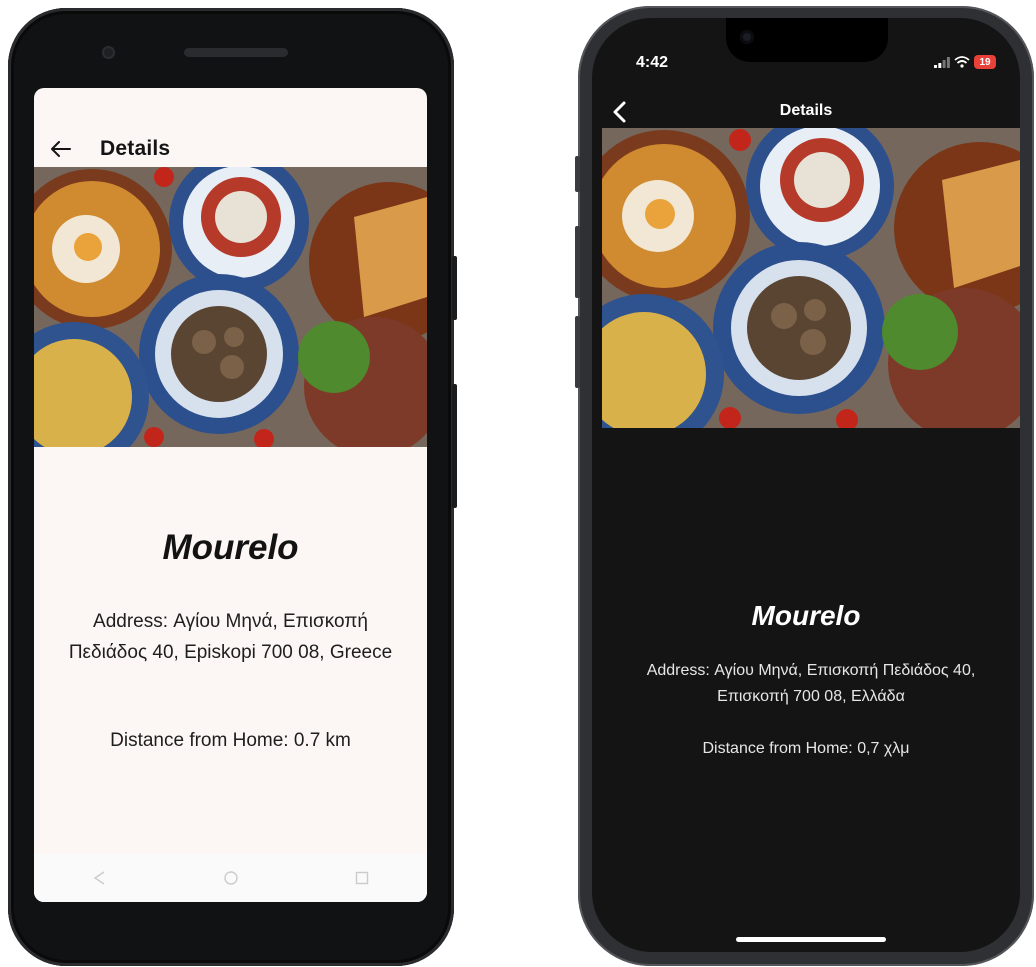  Describe the element at coordinates (236, 52) in the screenshot. I see `earpiece-speaker` at that location.